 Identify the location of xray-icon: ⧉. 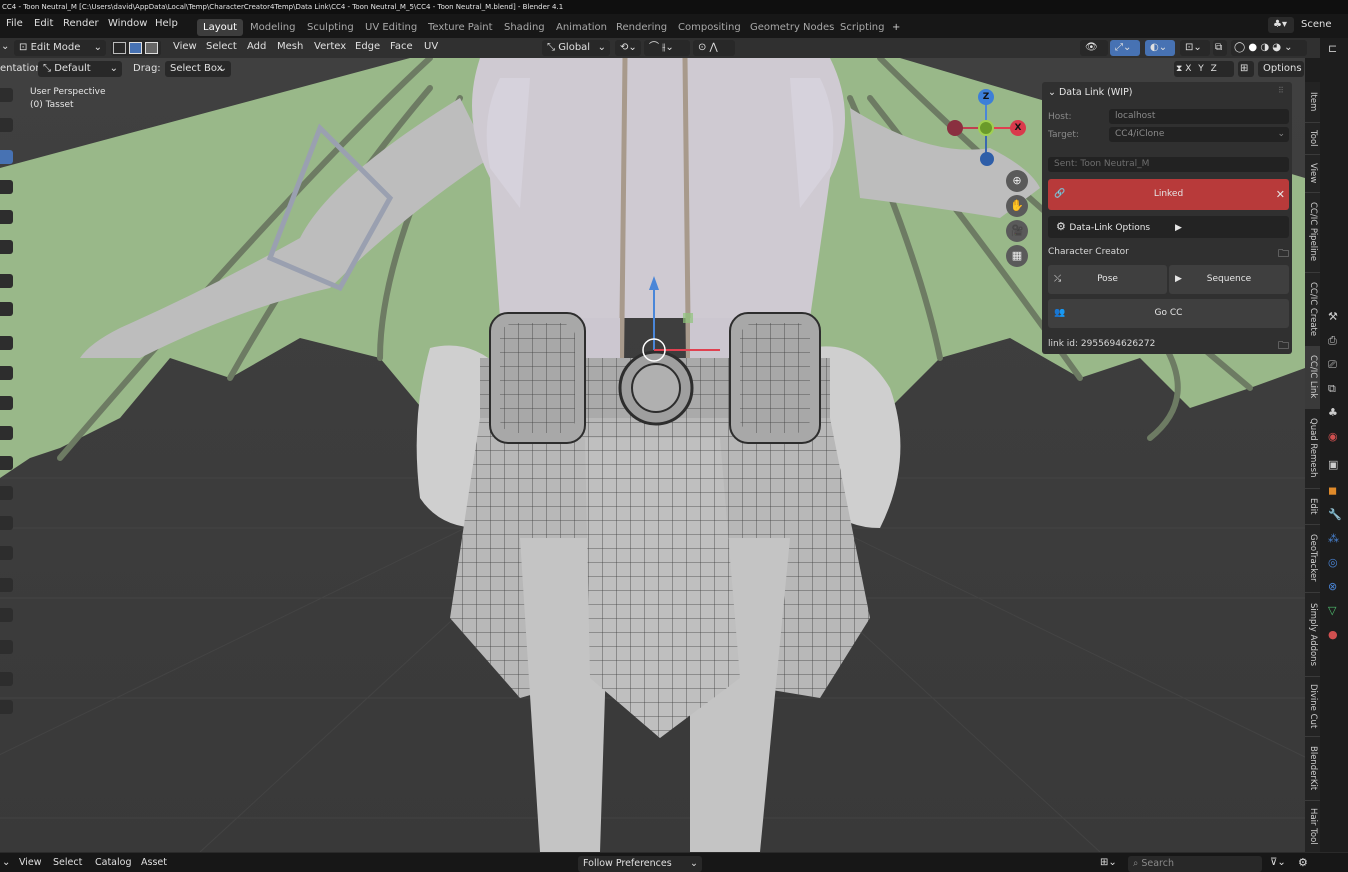
(1220, 48).